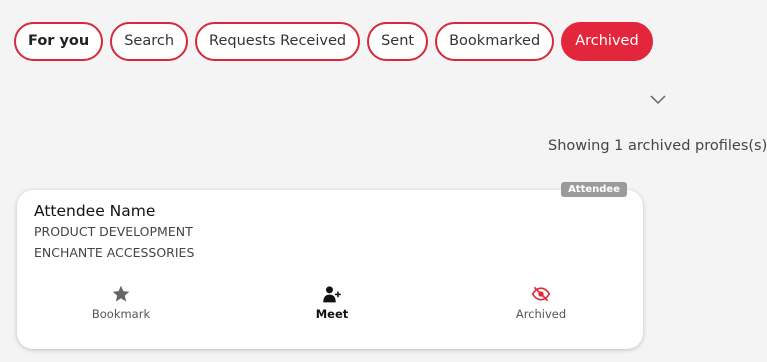  Describe the element at coordinates (121, 293) in the screenshot. I see `star-icon` at that location.